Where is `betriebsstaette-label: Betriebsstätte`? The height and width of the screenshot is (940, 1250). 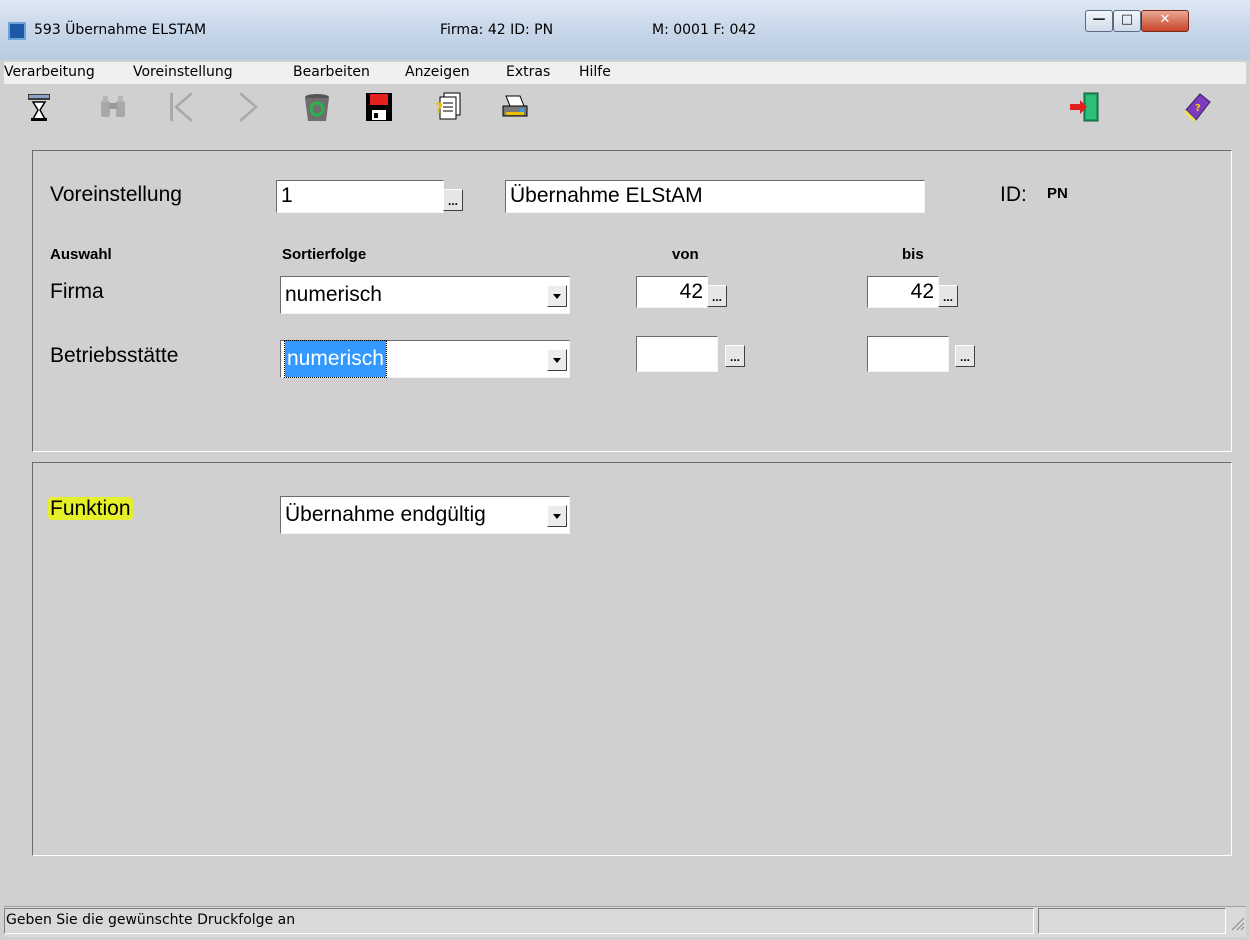
betriebsstaette-label: Betriebsstätte is located at coordinates (114, 355).